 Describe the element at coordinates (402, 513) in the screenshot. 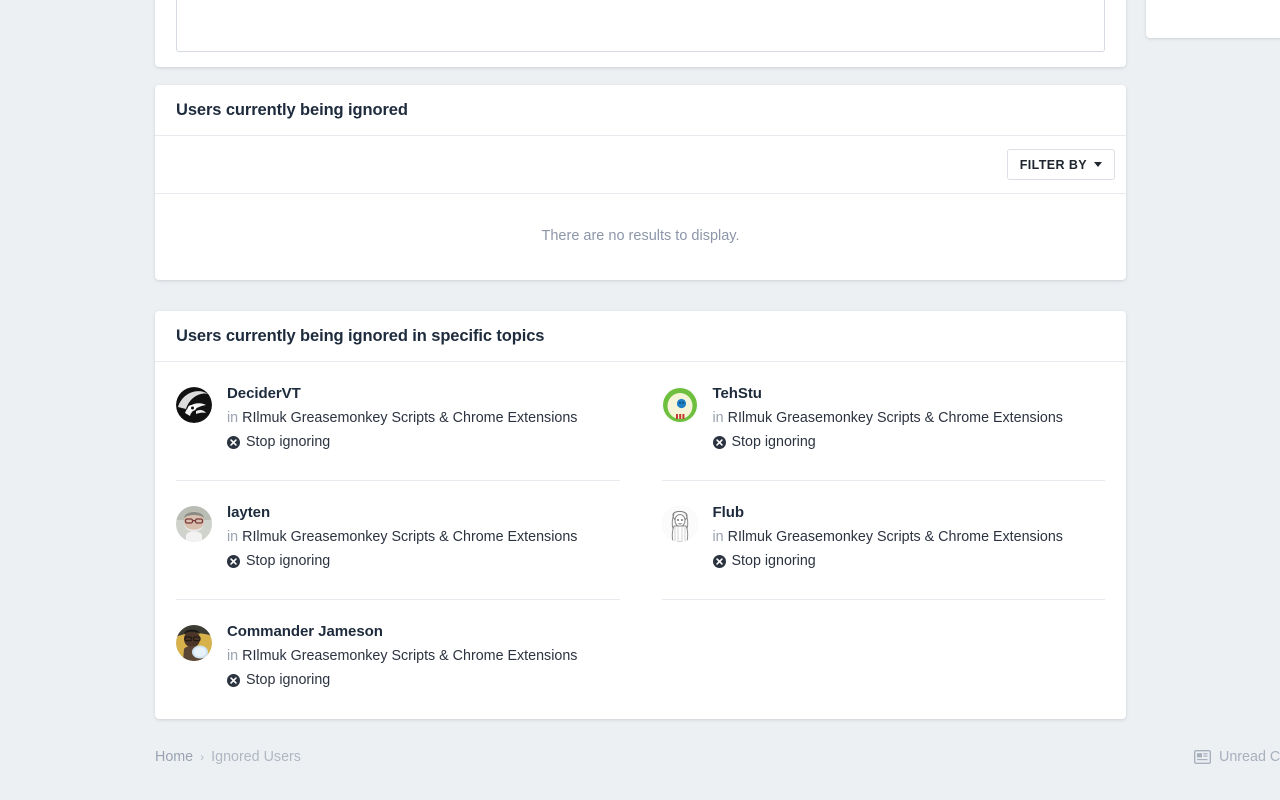

I see `user-name-link: layten` at that location.